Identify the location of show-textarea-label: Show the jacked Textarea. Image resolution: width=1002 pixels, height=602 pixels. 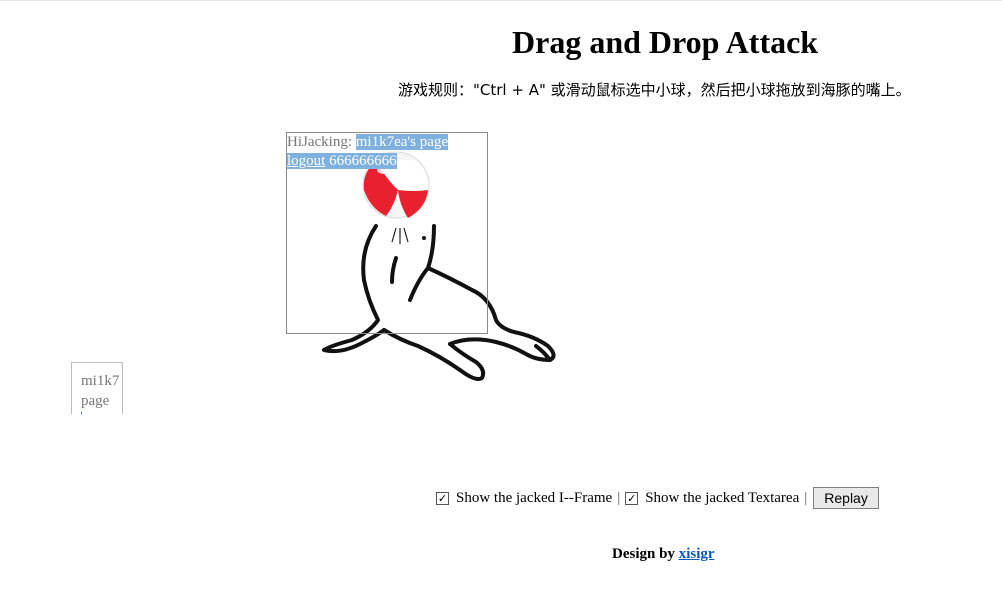
(722, 498).